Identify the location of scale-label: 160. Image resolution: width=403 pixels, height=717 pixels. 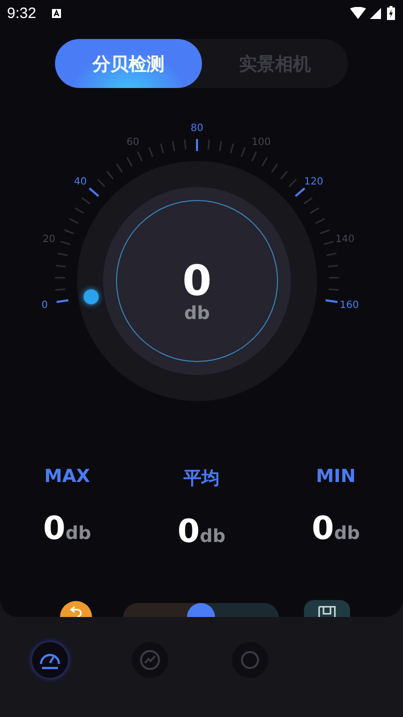
(349, 305).